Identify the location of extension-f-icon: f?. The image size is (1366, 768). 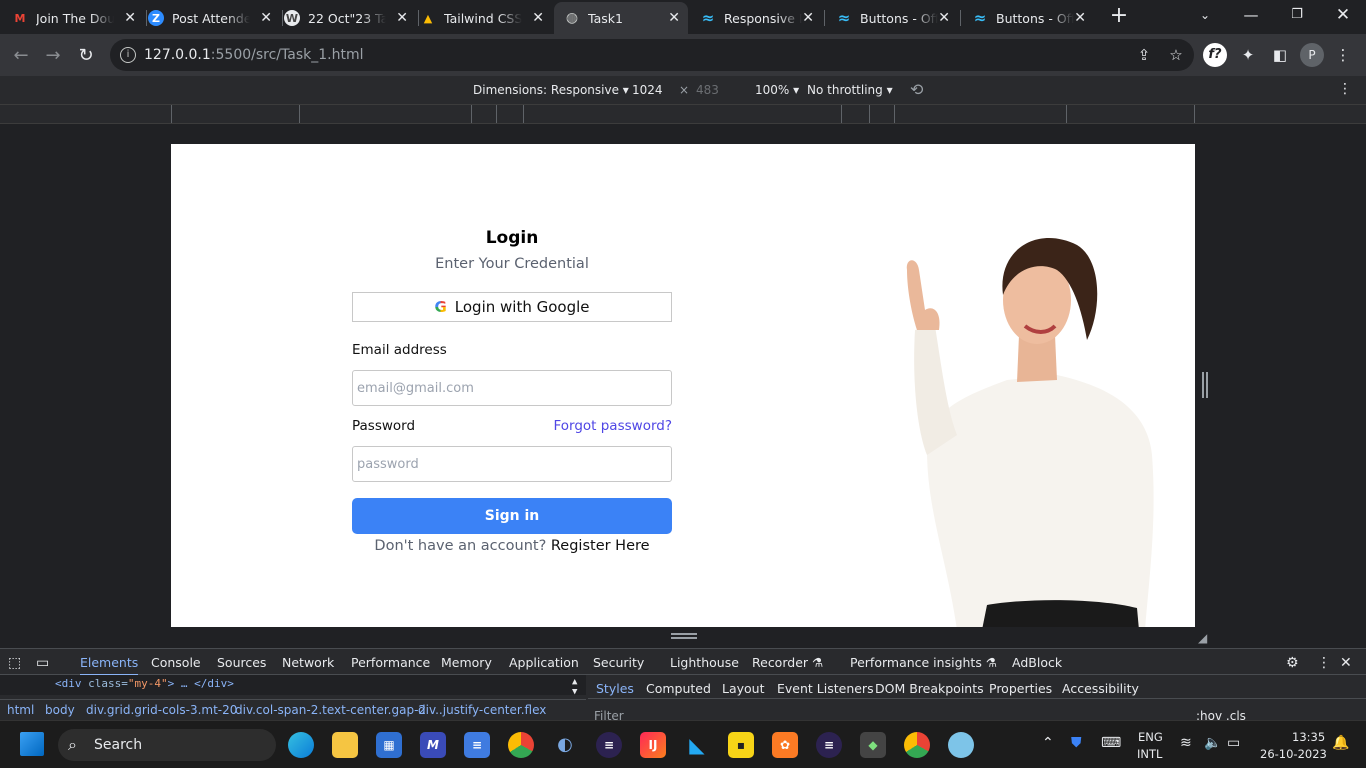
(1215, 55).